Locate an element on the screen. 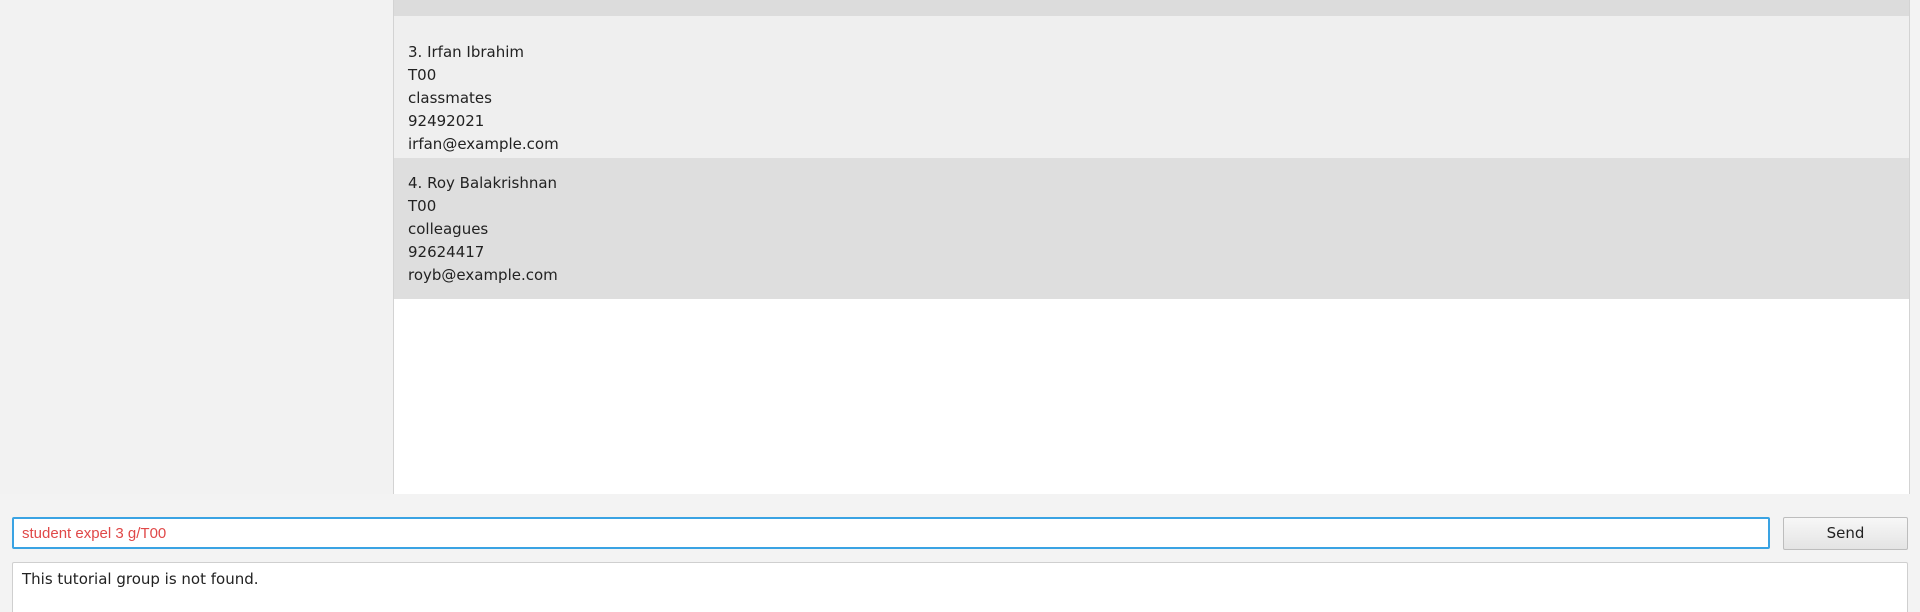 The image size is (1920, 612). person-name: 3. Irfan Ibrahim is located at coordinates (466, 52).